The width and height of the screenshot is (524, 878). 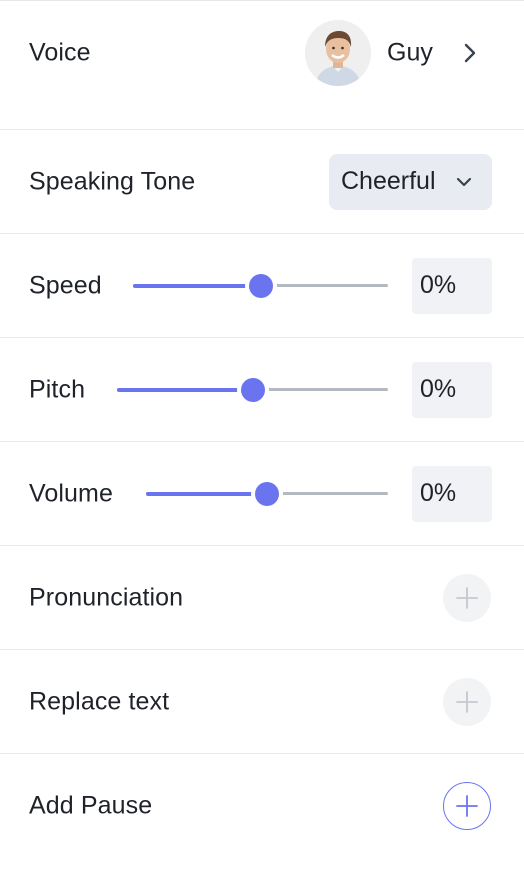 I want to click on volume-value-field: 0%, so click(x=452, y=493).